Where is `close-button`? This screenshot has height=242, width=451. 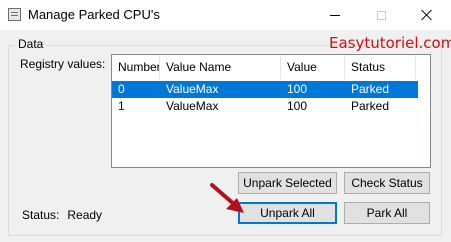
close-button is located at coordinates (427, 15).